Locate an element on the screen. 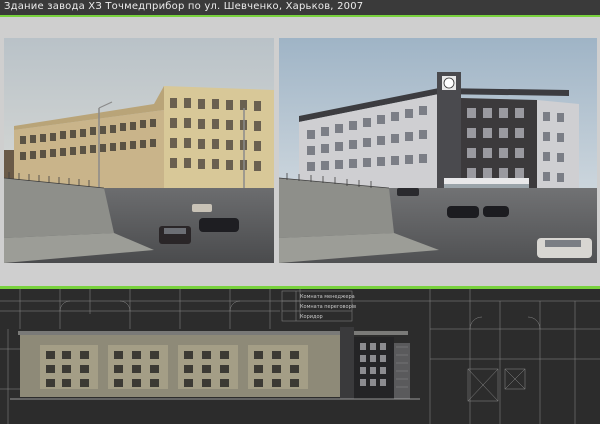 This screenshot has height=424, width=600. legend-item: Комната переговорів is located at coordinates (328, 307).